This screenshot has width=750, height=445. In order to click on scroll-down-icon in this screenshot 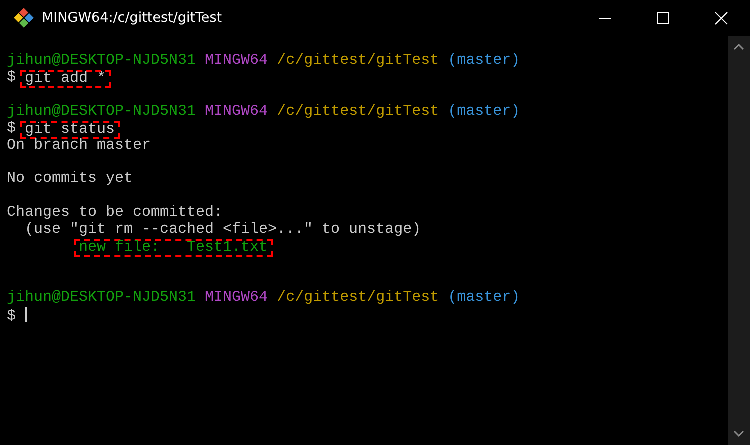, I will do `click(739, 434)`.